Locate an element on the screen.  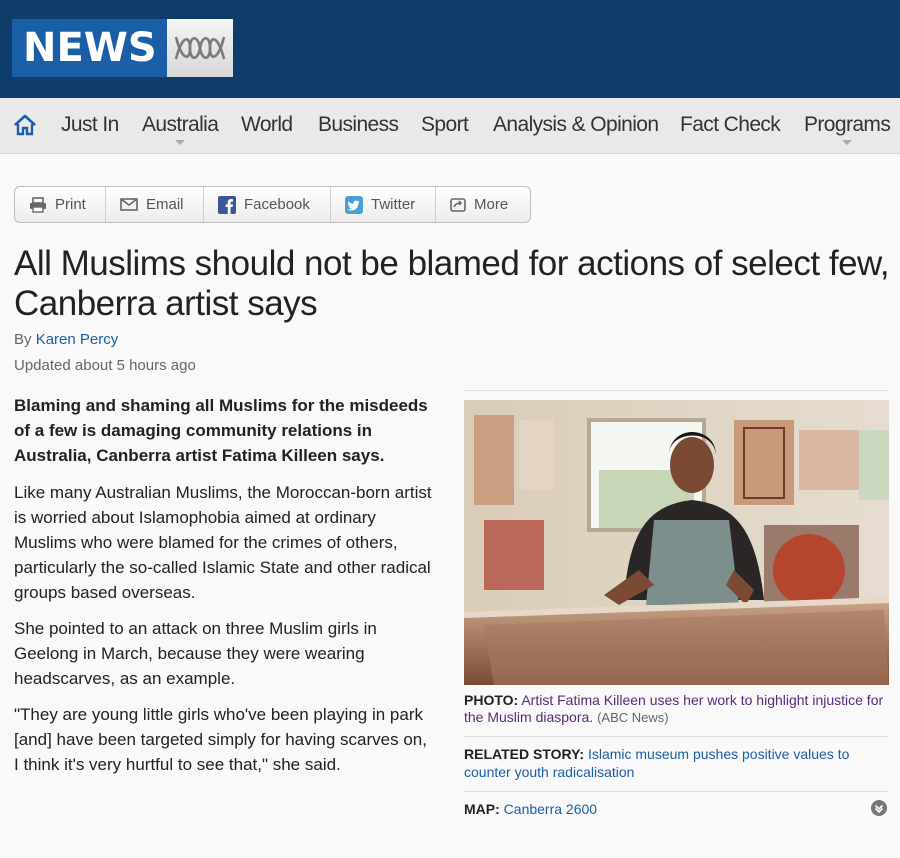
nav-business: Business is located at coordinates (358, 125).